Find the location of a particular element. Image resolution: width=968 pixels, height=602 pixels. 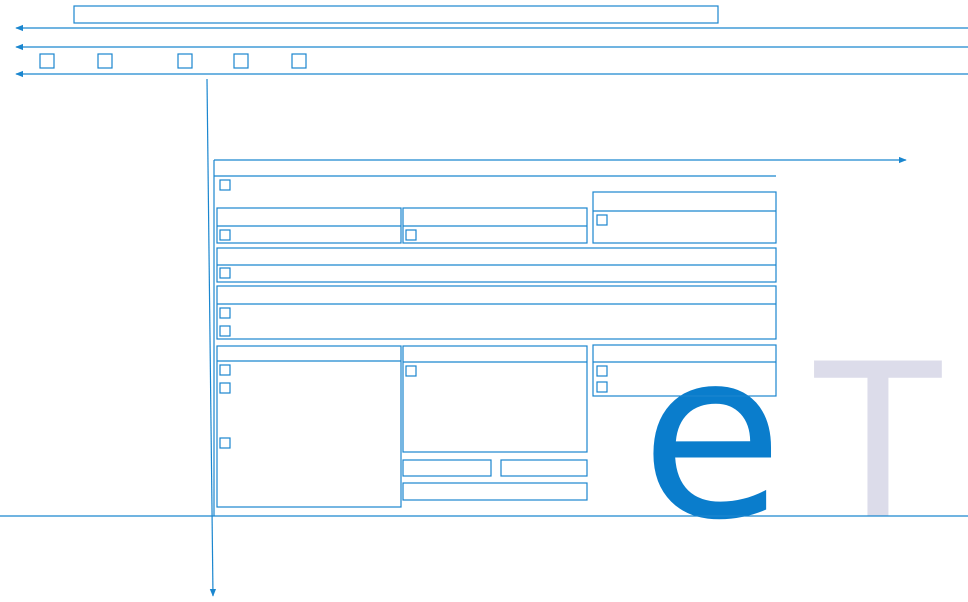

field-wide is located at coordinates (495, 491).